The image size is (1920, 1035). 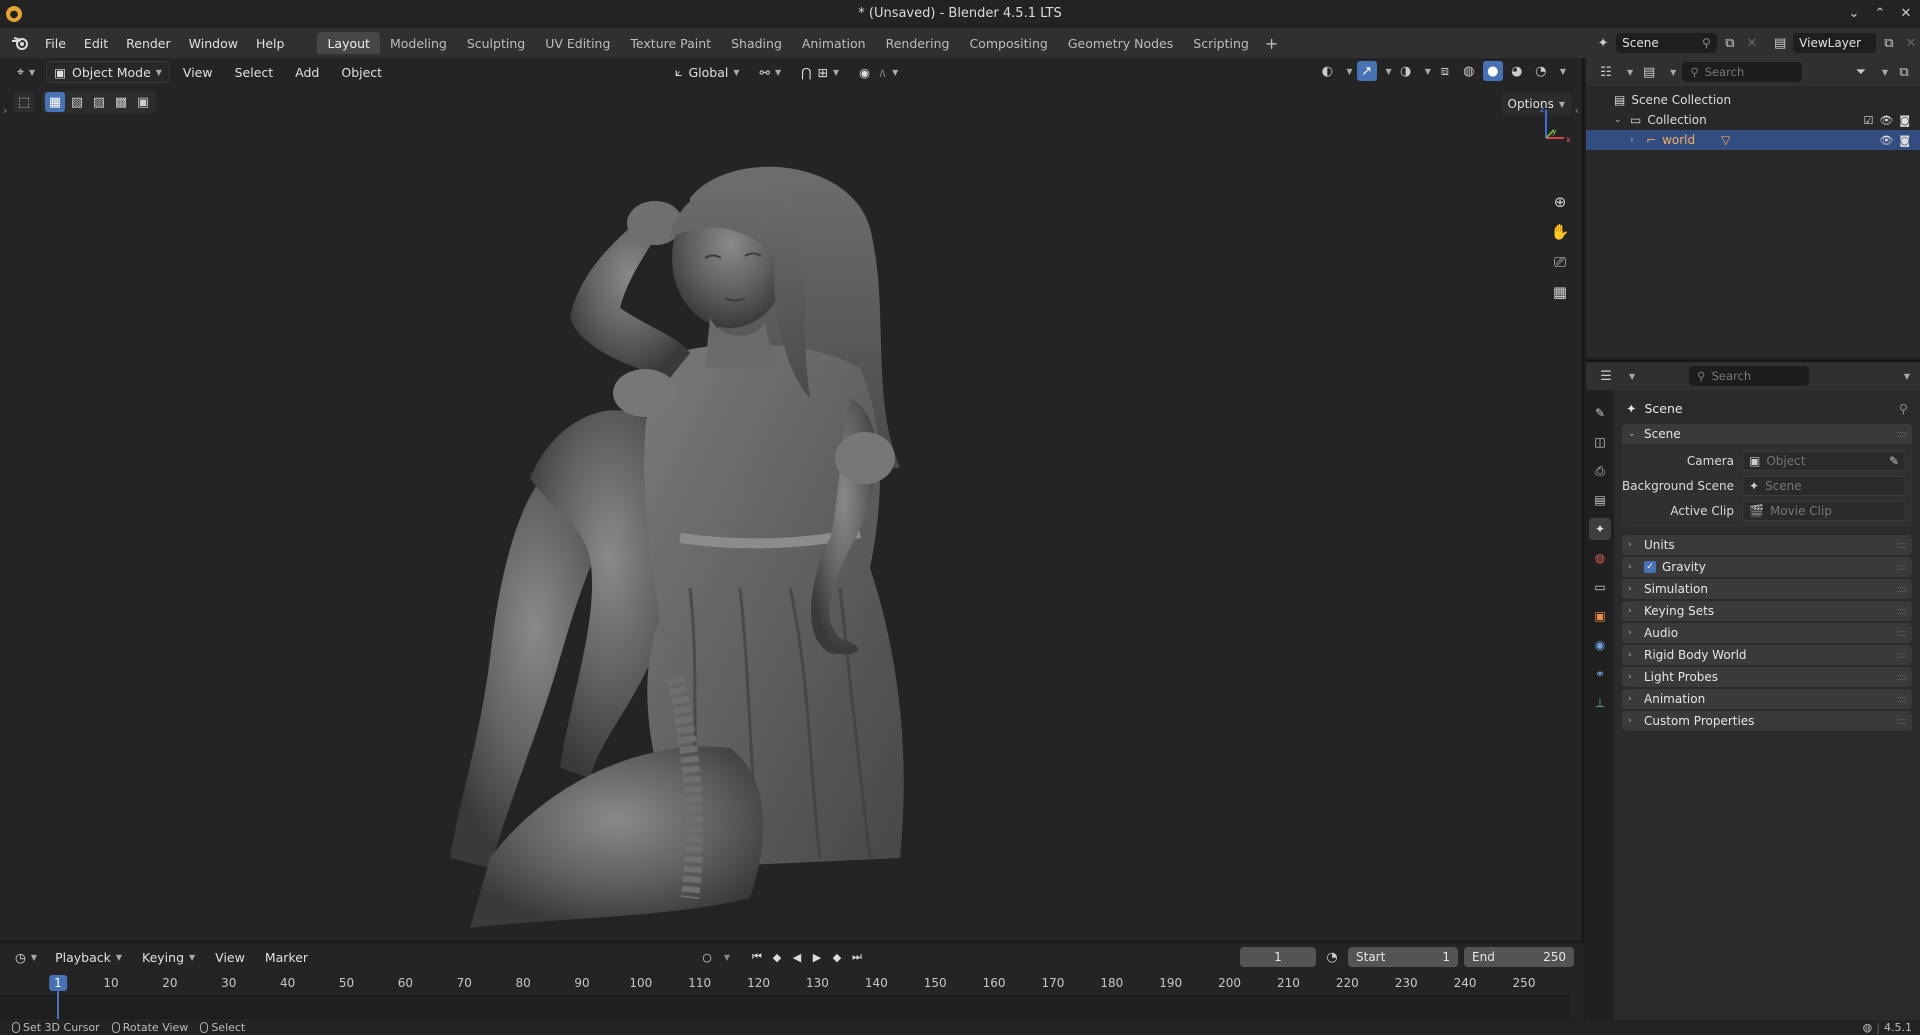 What do you see at coordinates (834, 43) in the screenshot?
I see `tab-animation: Animation` at bounding box center [834, 43].